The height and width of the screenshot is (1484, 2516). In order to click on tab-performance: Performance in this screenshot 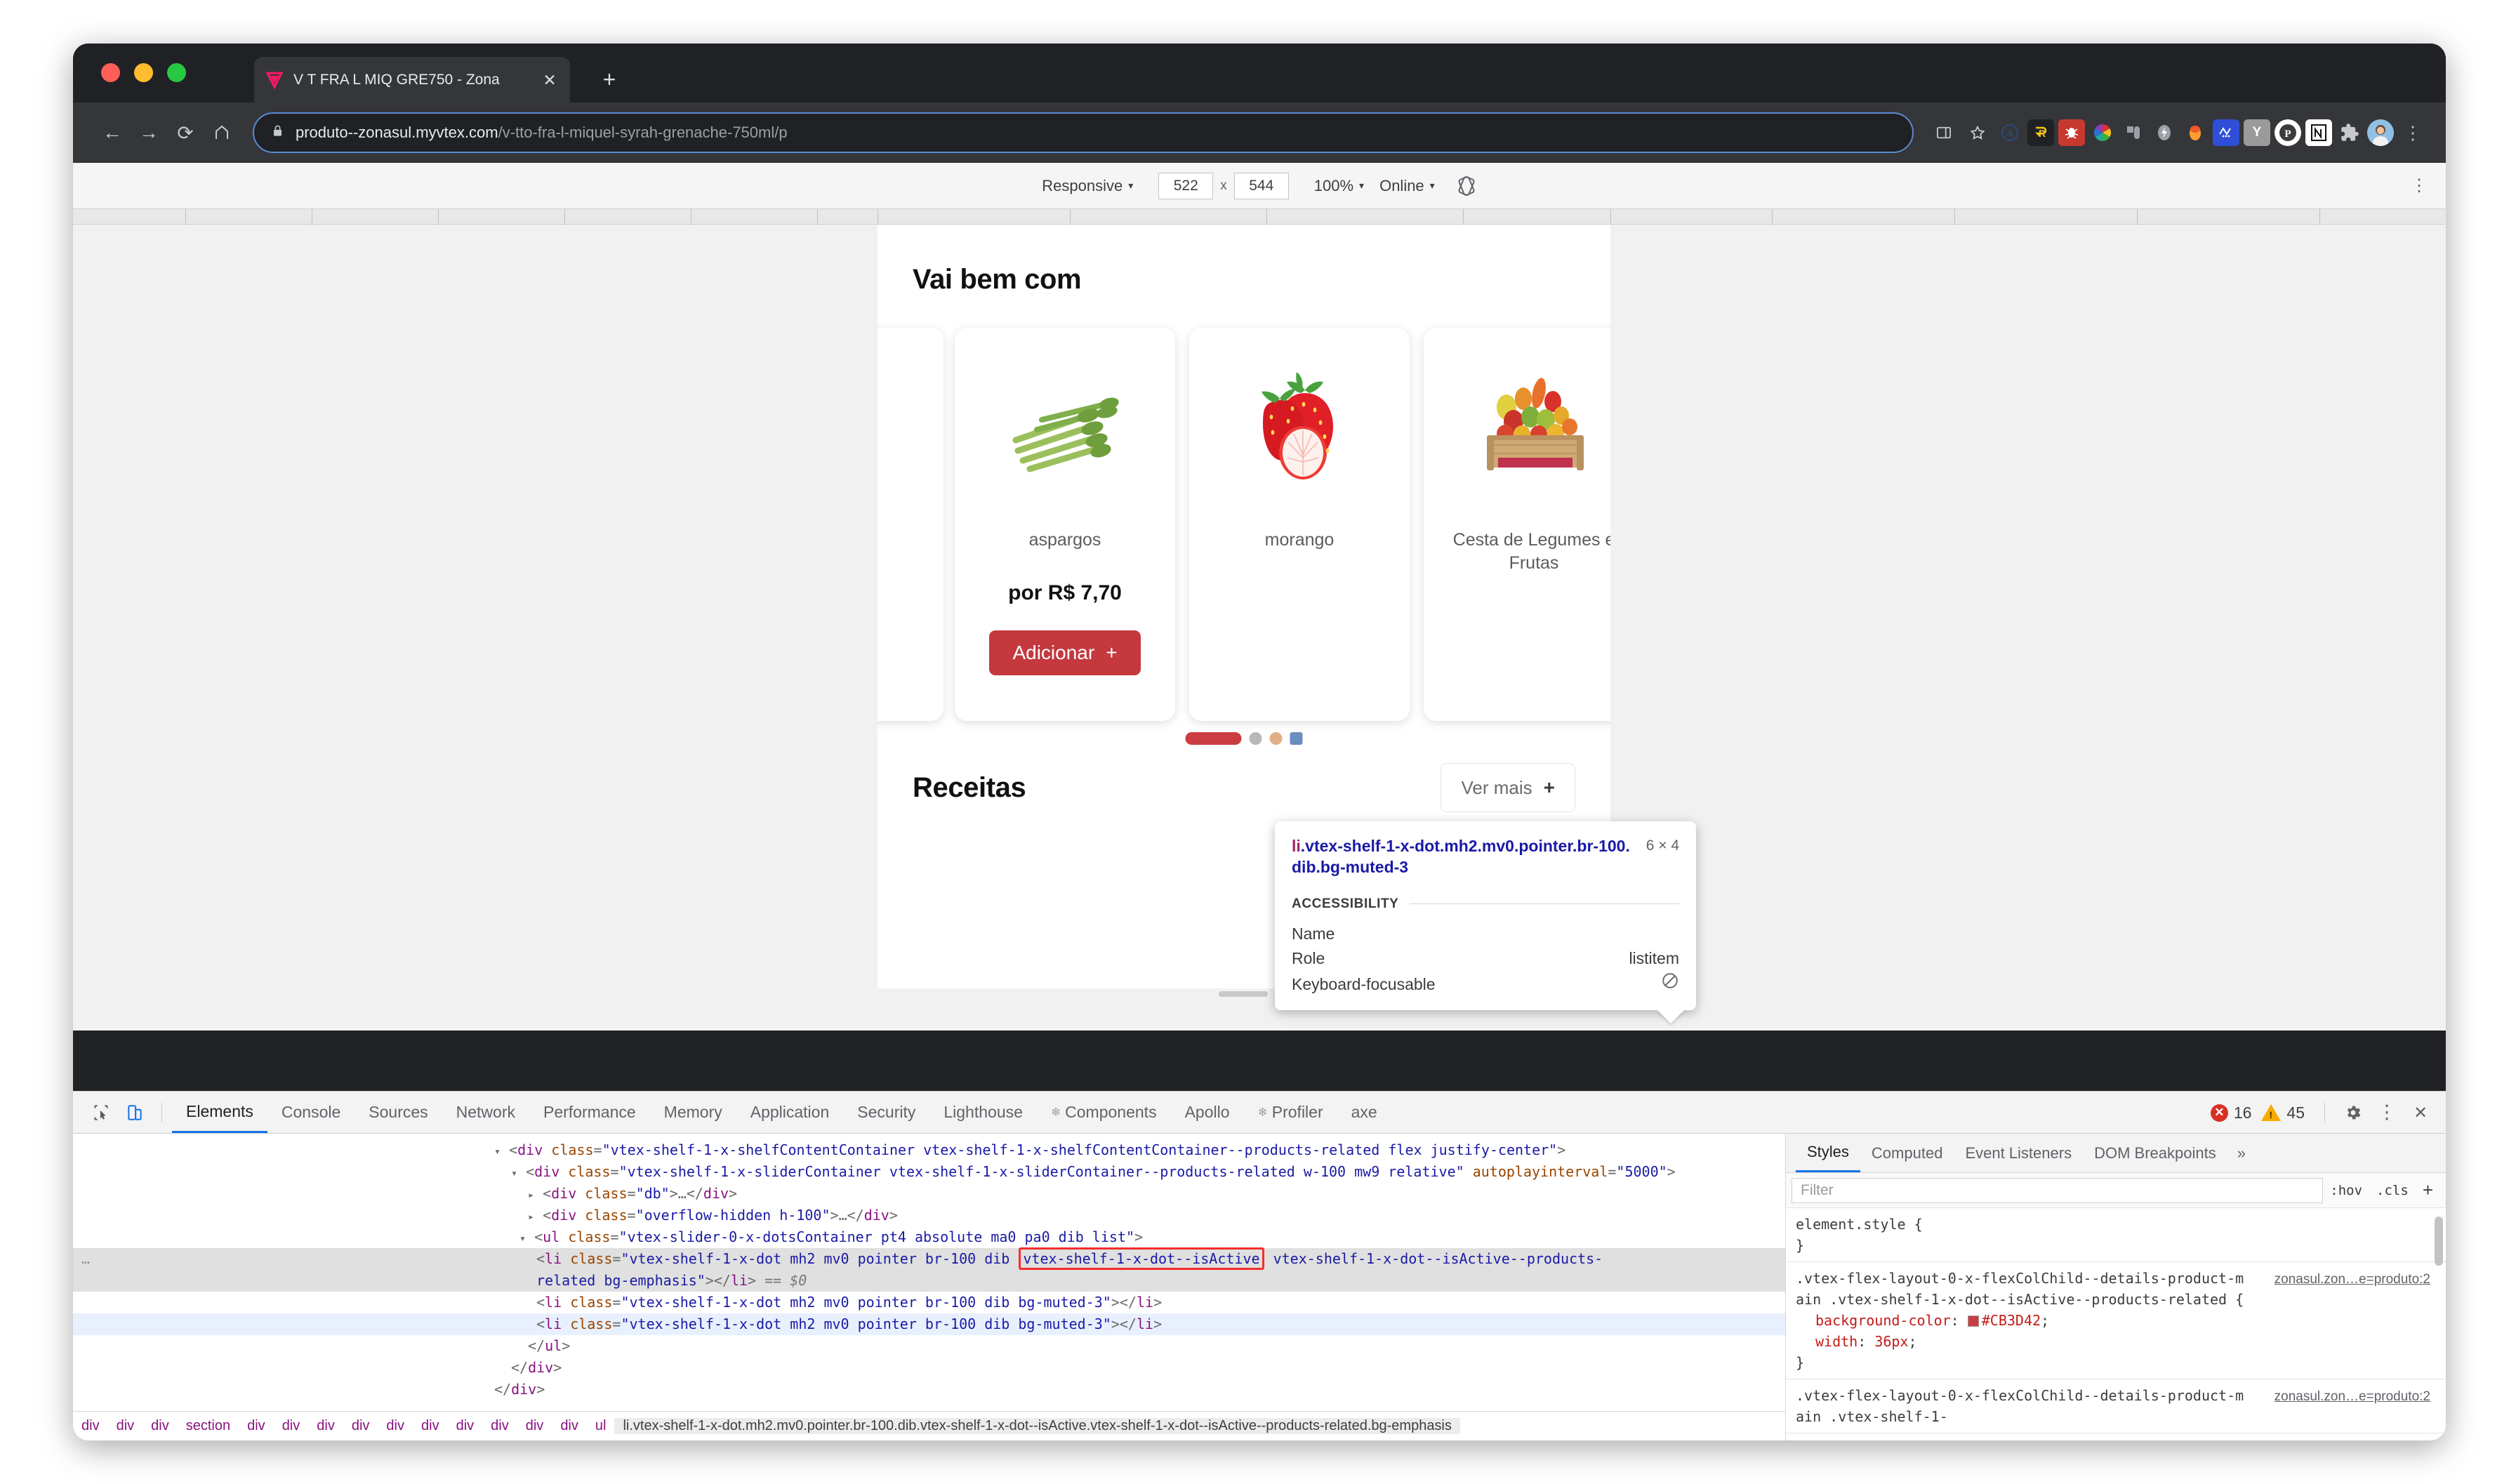, I will do `click(589, 1112)`.